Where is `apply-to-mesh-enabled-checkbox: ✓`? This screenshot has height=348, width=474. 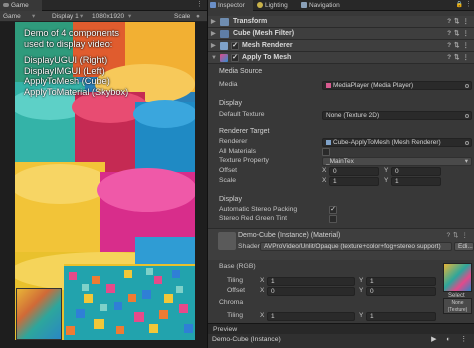
apply-to-mesh-enabled-checkbox: ✓ is located at coordinates (235, 58).